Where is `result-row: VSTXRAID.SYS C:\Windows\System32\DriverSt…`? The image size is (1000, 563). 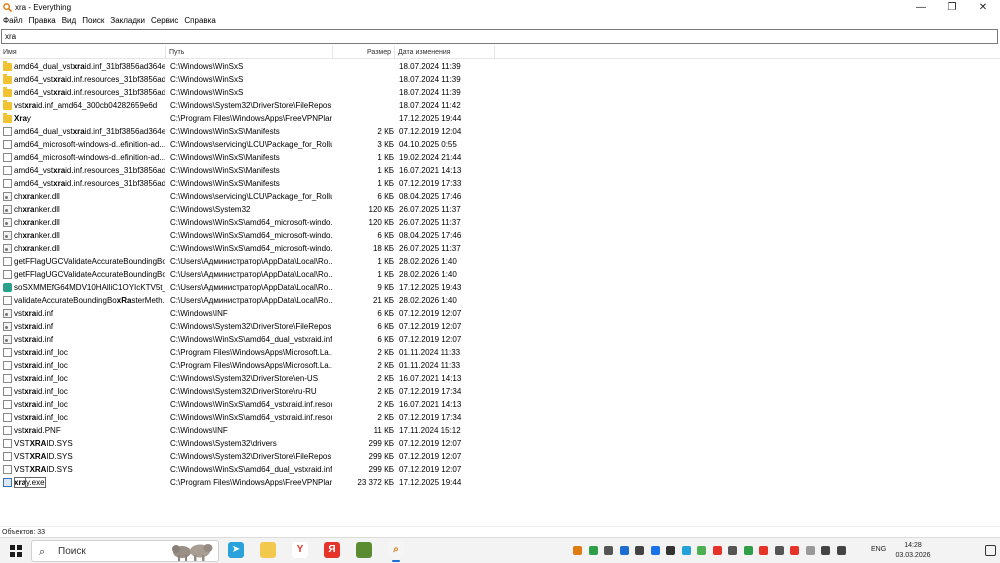 result-row: VSTXRAID.SYS C:\Windows\System32\DriverSt… is located at coordinates (500, 456).